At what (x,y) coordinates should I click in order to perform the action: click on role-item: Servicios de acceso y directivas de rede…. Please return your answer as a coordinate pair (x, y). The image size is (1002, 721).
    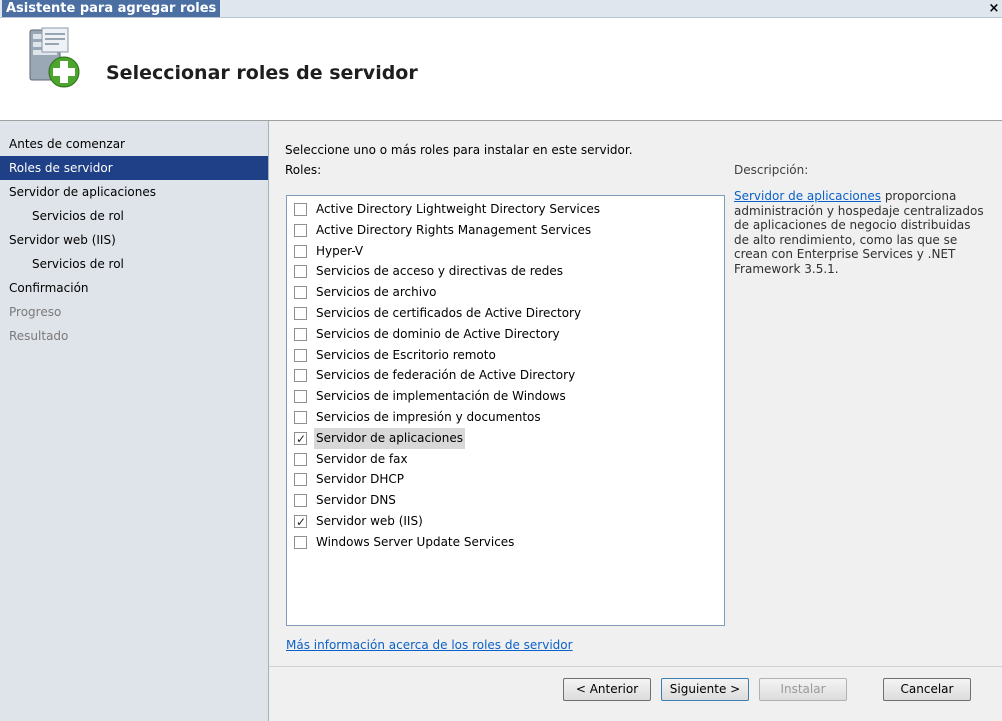
    Looking at the image, I should click on (505, 271).